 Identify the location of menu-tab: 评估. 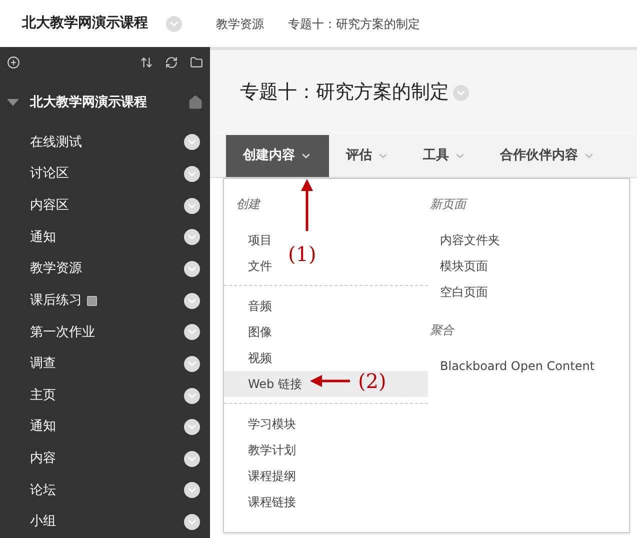
(367, 156).